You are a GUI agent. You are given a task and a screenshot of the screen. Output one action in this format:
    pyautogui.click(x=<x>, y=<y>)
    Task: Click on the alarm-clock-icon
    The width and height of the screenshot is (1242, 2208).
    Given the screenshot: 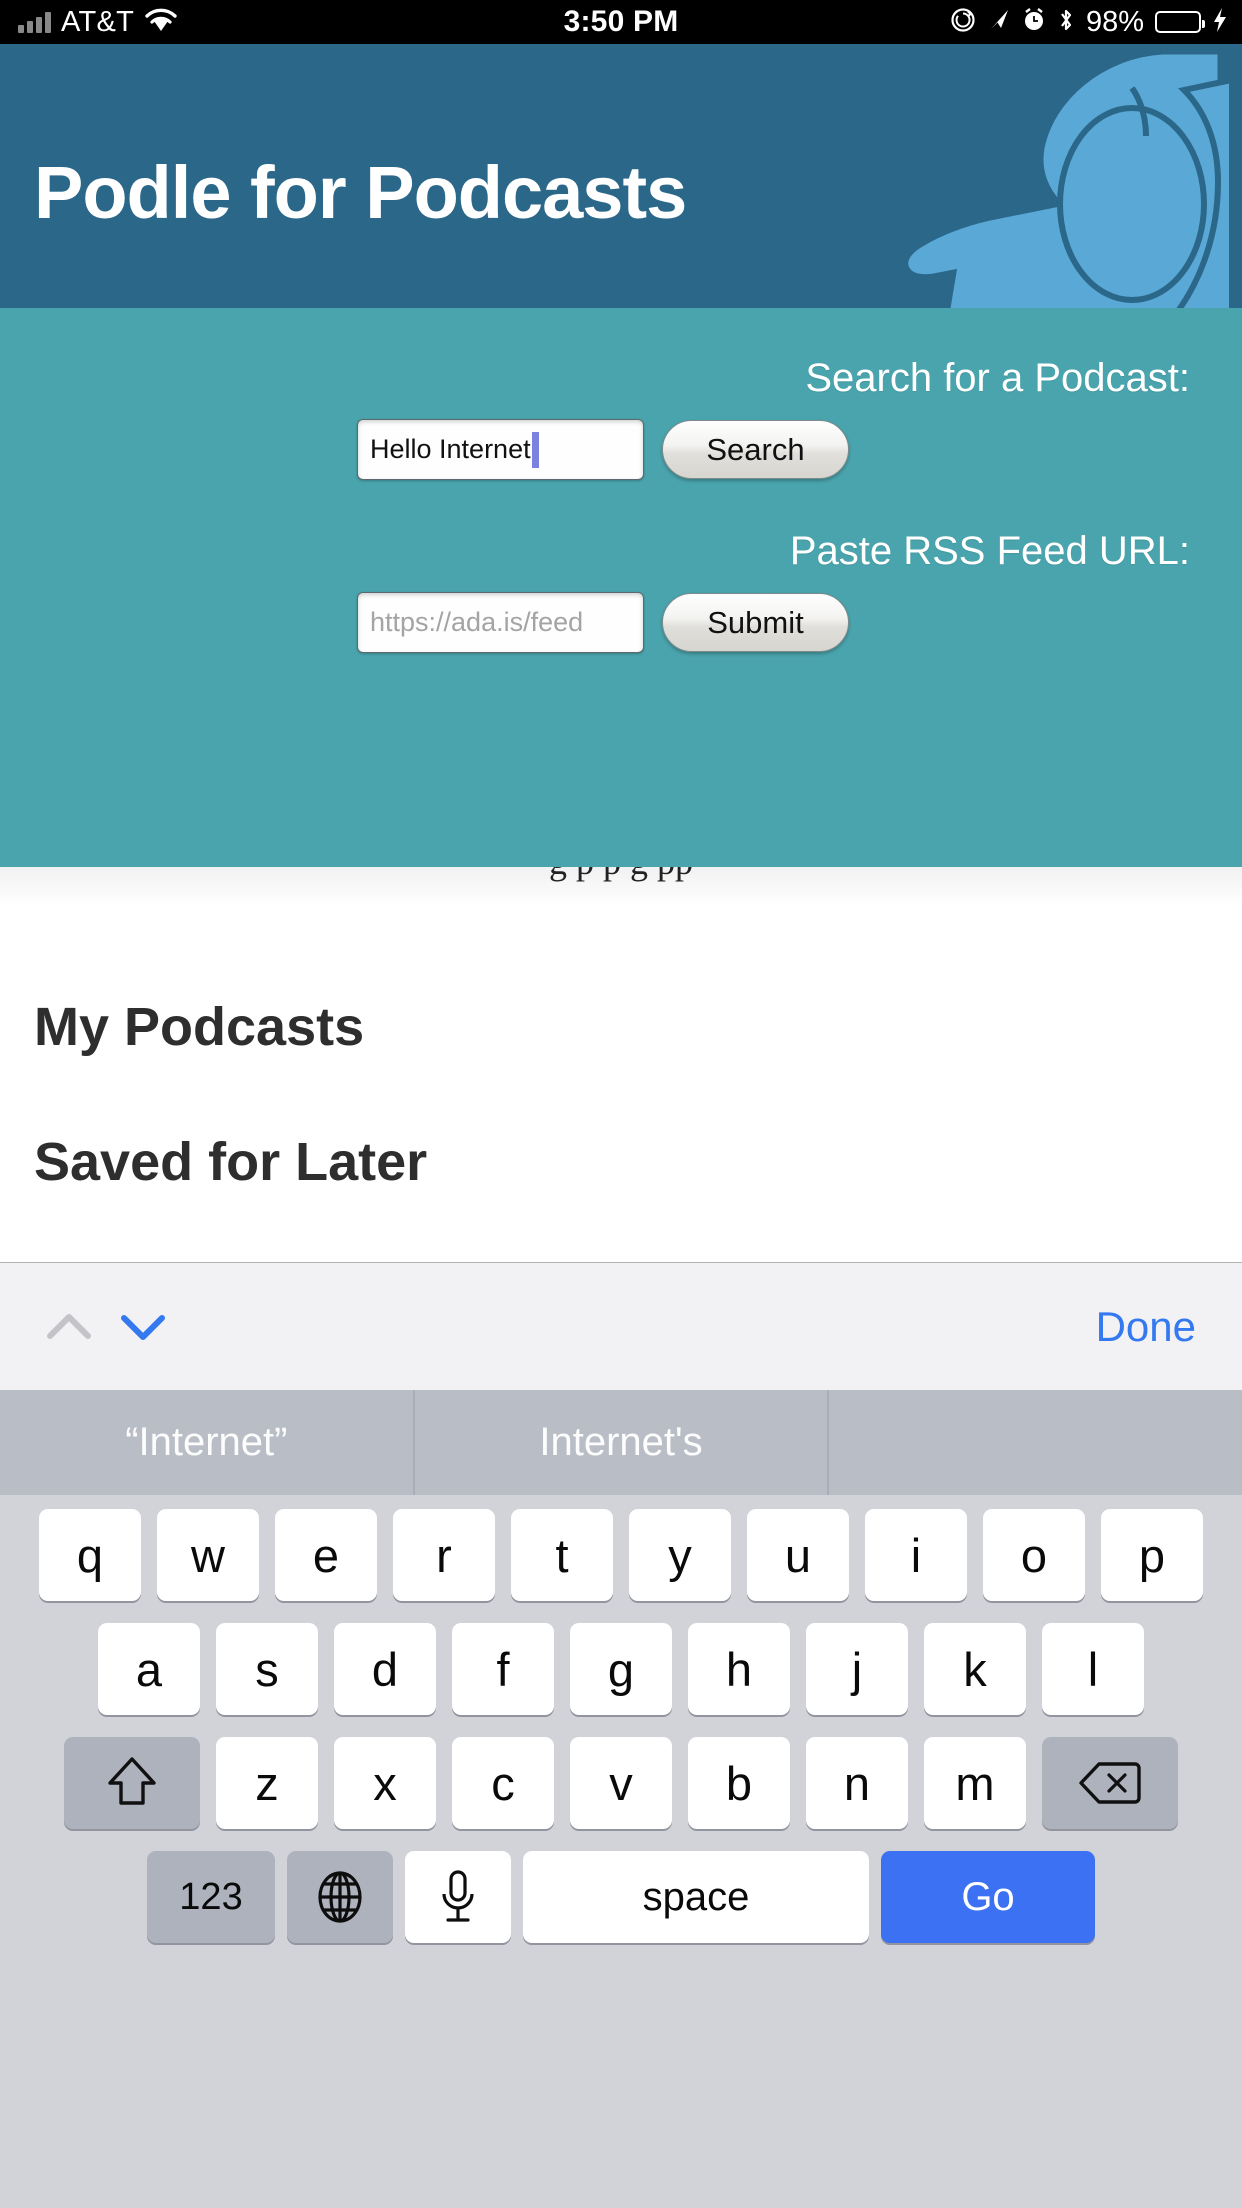 What is the action you would take?
    pyautogui.click(x=1034, y=22)
    